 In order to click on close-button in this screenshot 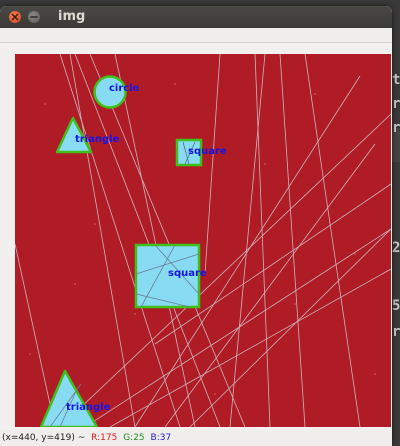, I will do `click(15, 17)`.